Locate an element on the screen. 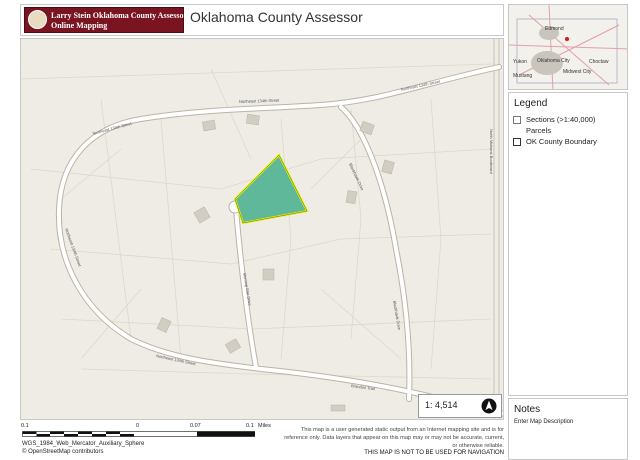  map-description: Enter Map Description is located at coordinates (544, 422).